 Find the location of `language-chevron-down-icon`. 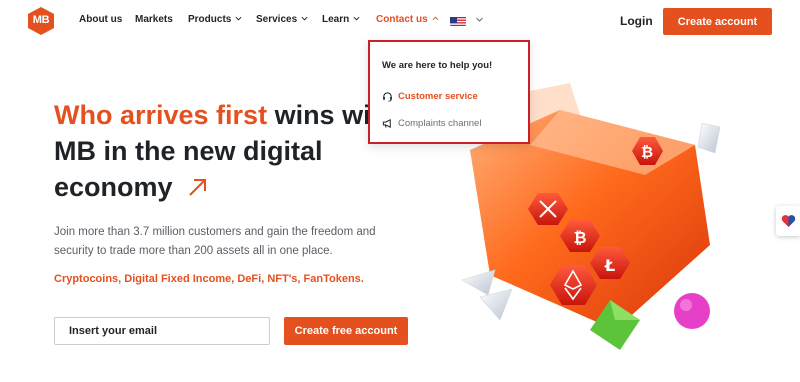

language-chevron-down-icon is located at coordinates (479, 19).